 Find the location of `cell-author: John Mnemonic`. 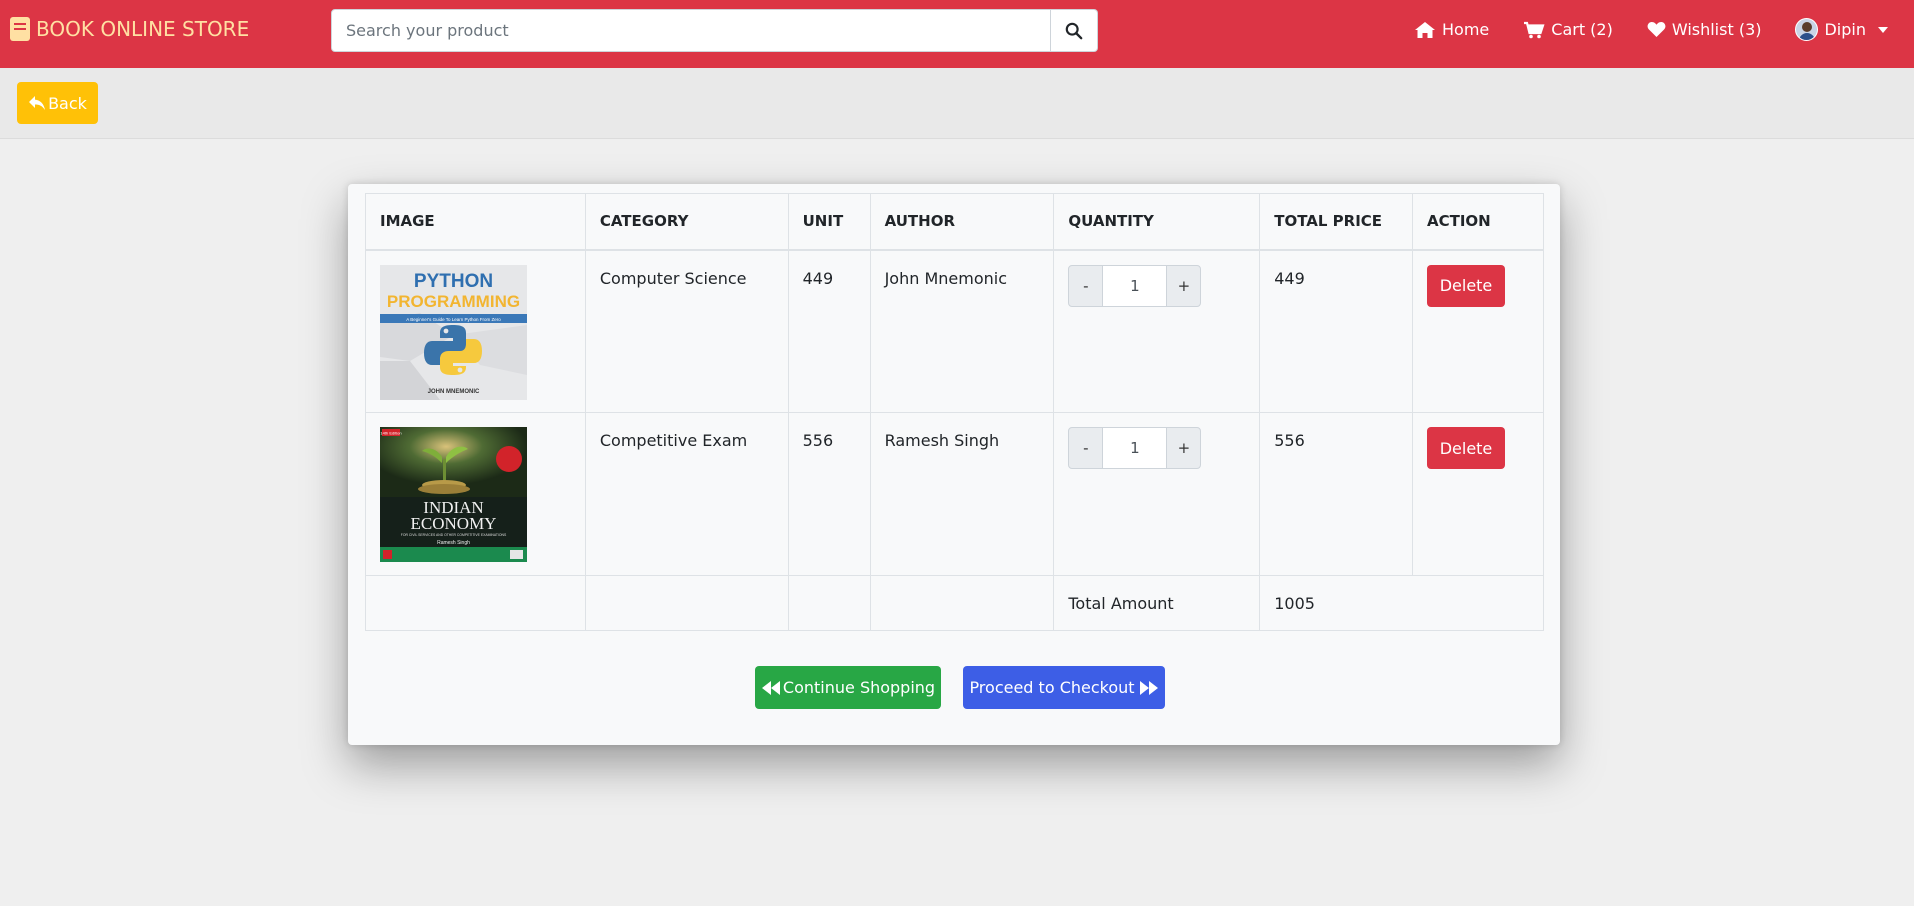

cell-author: John Mnemonic is located at coordinates (962, 331).